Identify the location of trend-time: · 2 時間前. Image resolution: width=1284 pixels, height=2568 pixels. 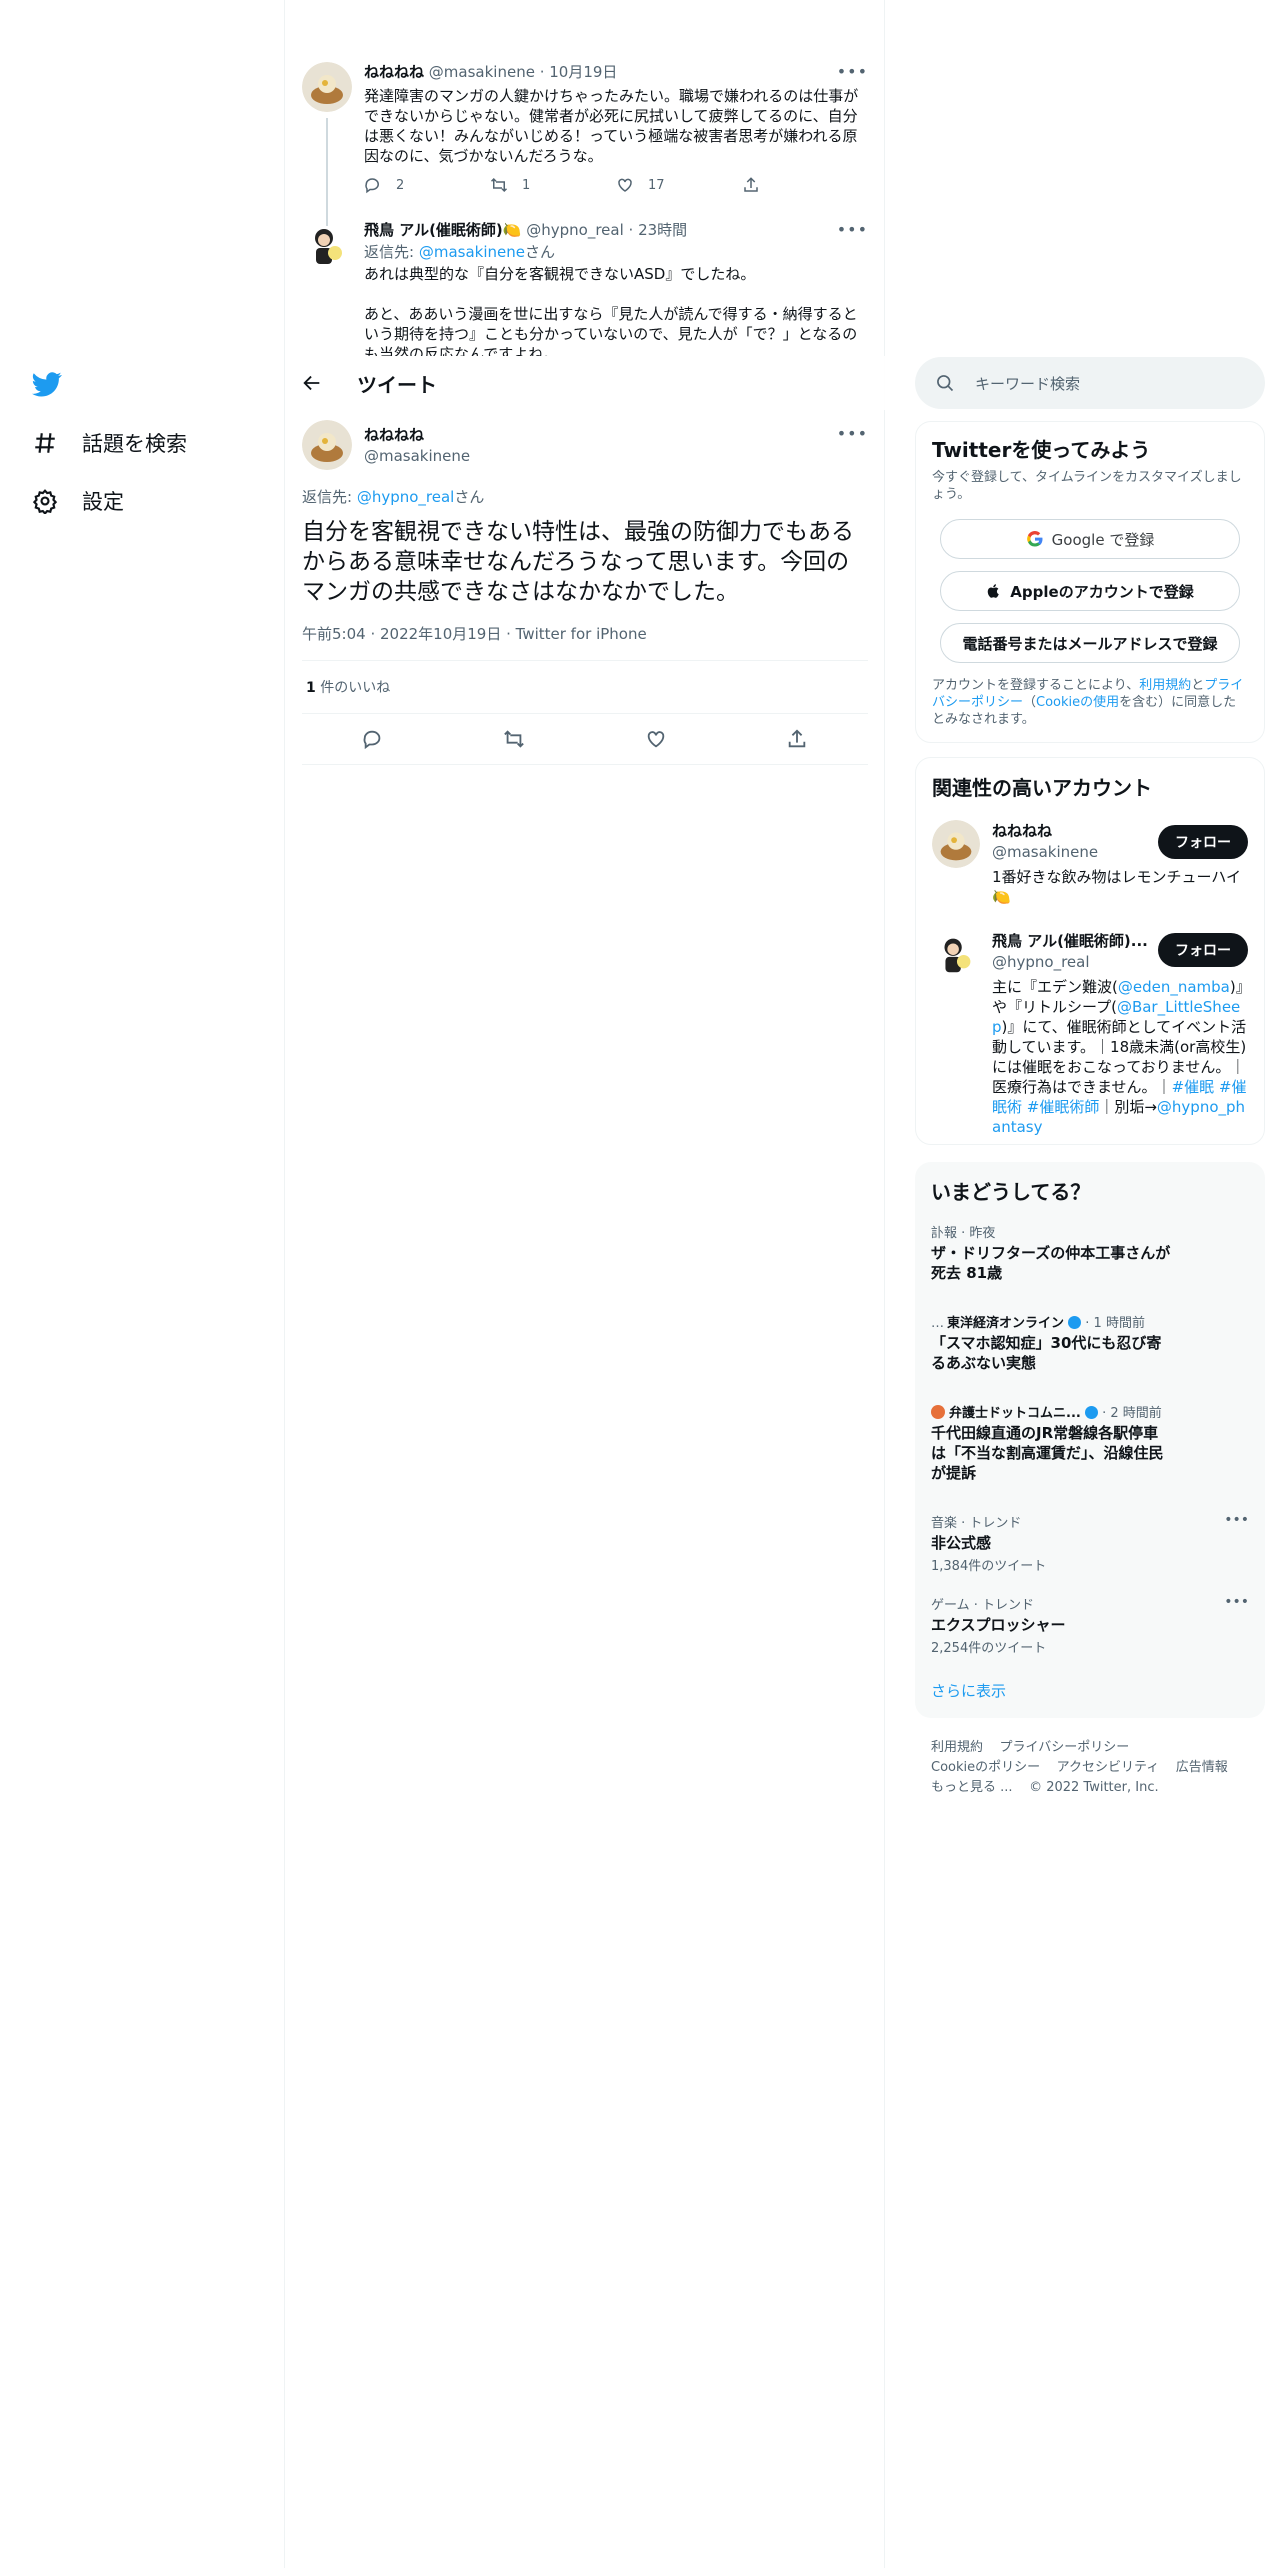
(1129, 1413).